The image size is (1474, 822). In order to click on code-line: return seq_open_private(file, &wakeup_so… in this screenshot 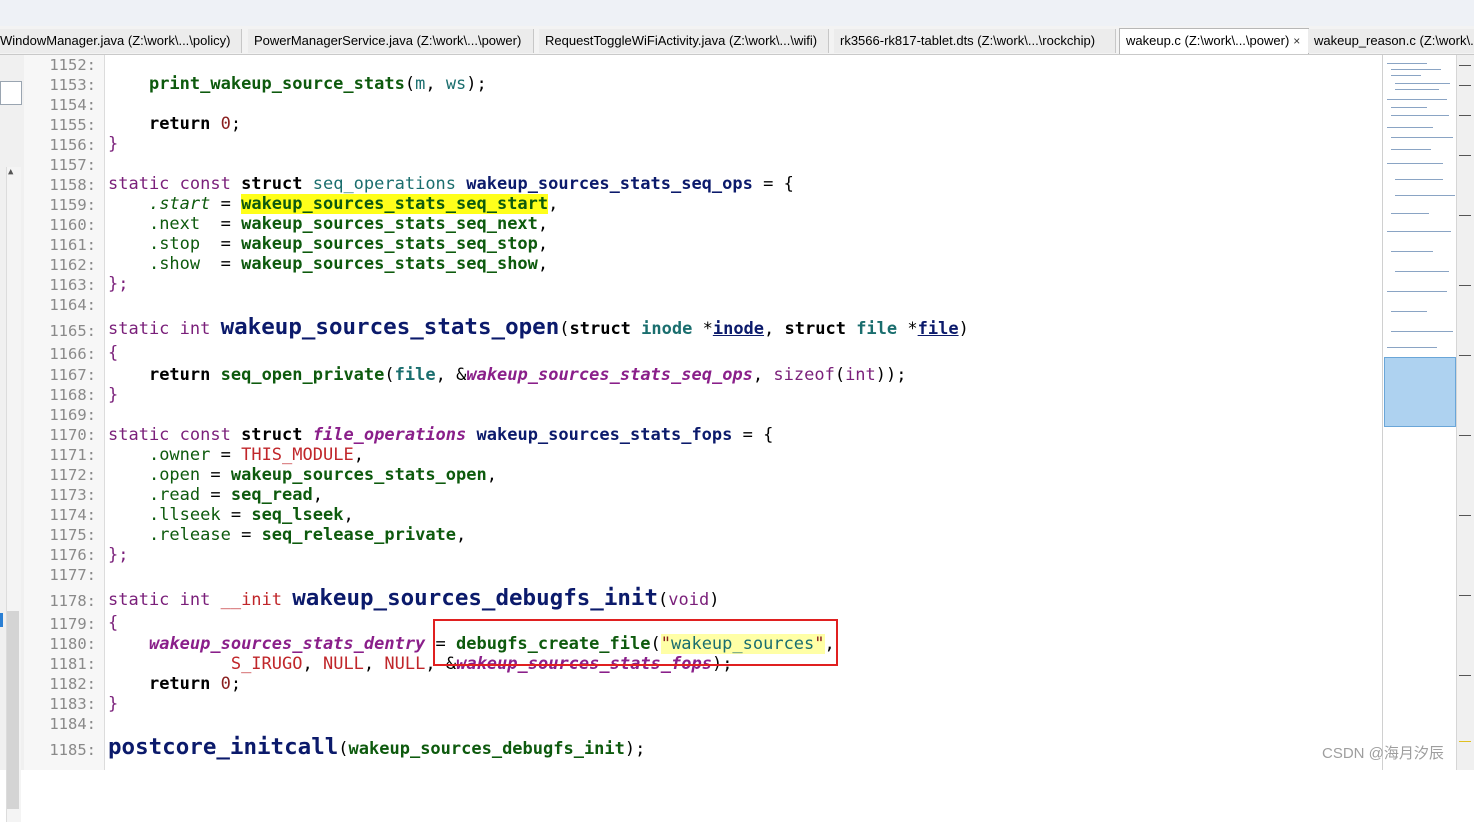, I will do `click(527, 375)`.